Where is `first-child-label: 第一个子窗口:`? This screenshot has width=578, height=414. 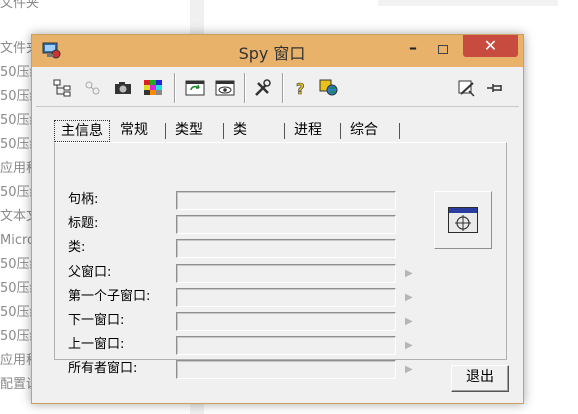
first-child-label: 第一个子窗口: is located at coordinates (109, 296).